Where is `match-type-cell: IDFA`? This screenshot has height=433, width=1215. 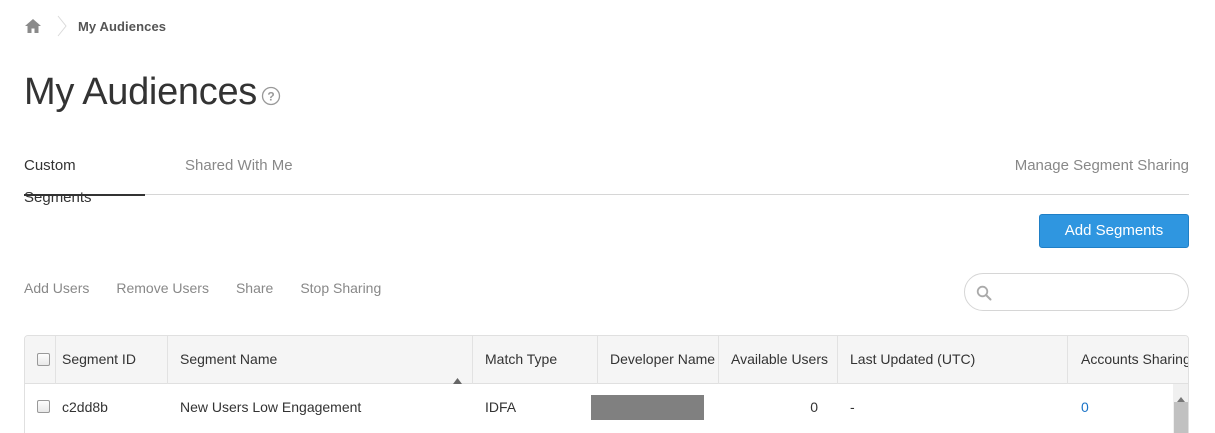
match-type-cell: IDFA is located at coordinates (501, 407).